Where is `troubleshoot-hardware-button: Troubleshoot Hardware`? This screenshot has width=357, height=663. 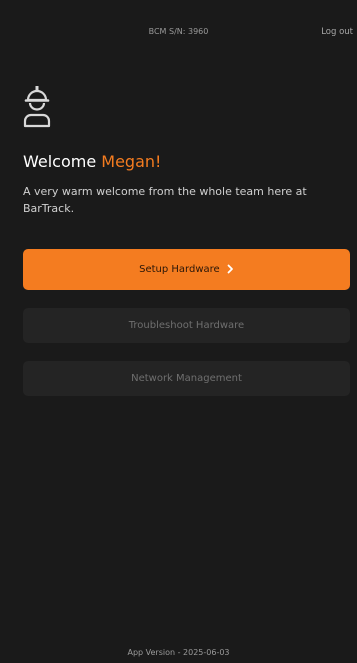 troubleshoot-hardware-button: Troubleshoot Hardware is located at coordinates (186, 325).